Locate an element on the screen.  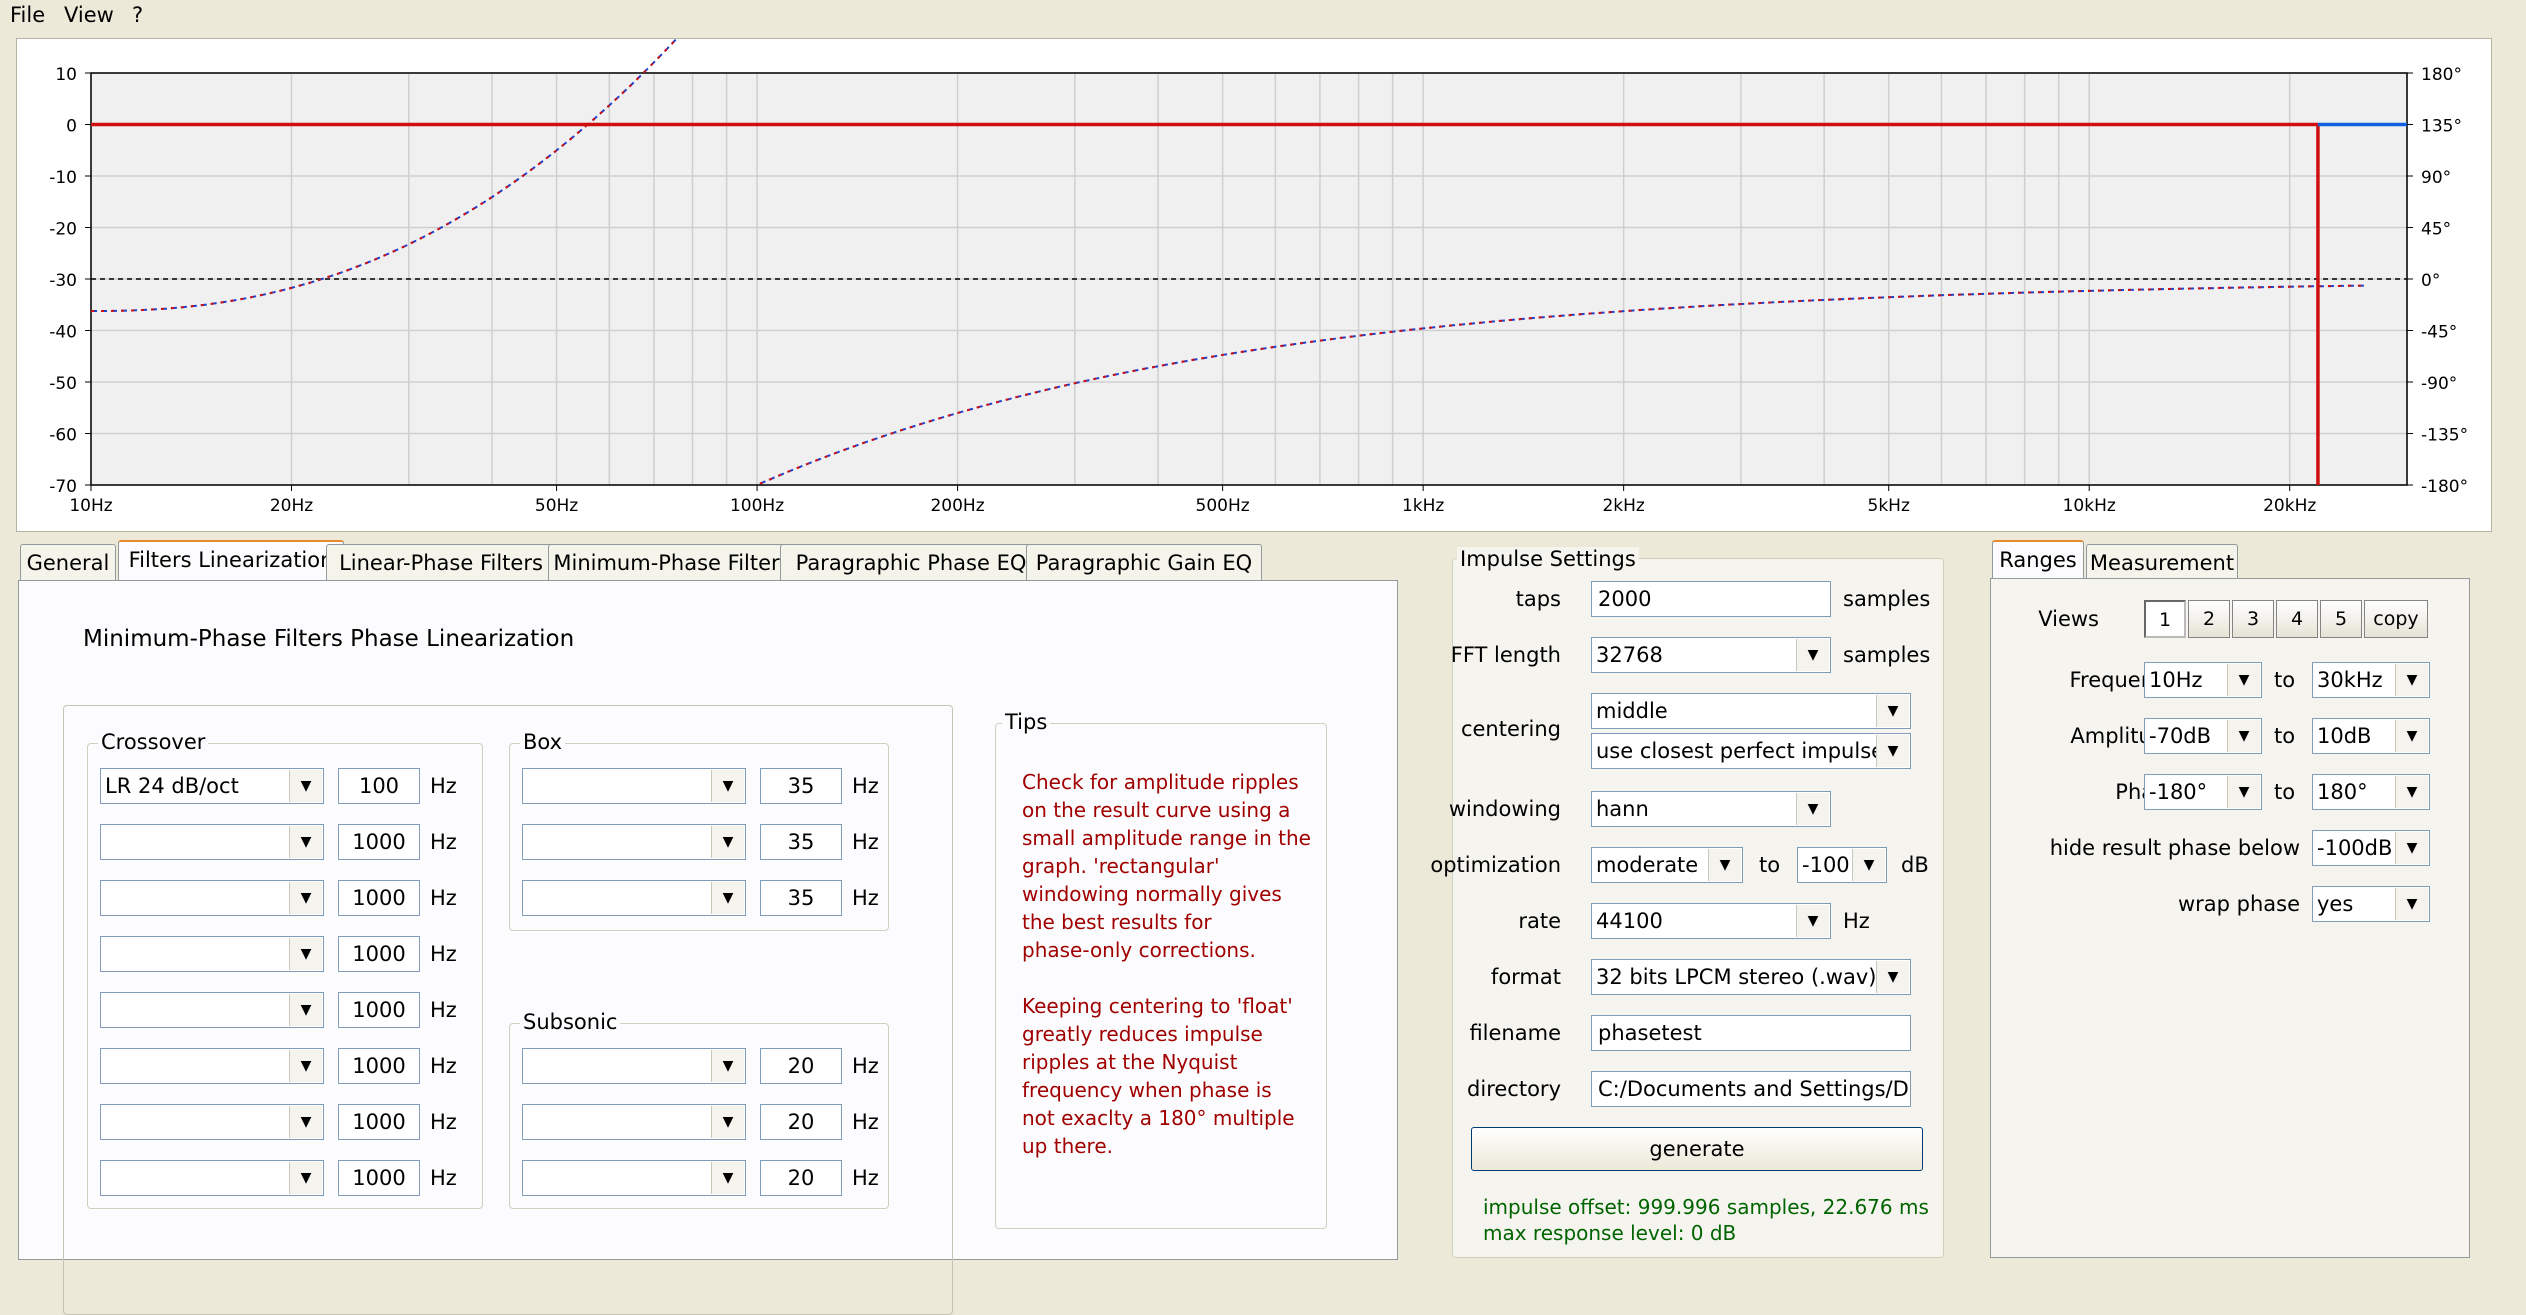
copy-view-button: copy is located at coordinates (2396, 619).